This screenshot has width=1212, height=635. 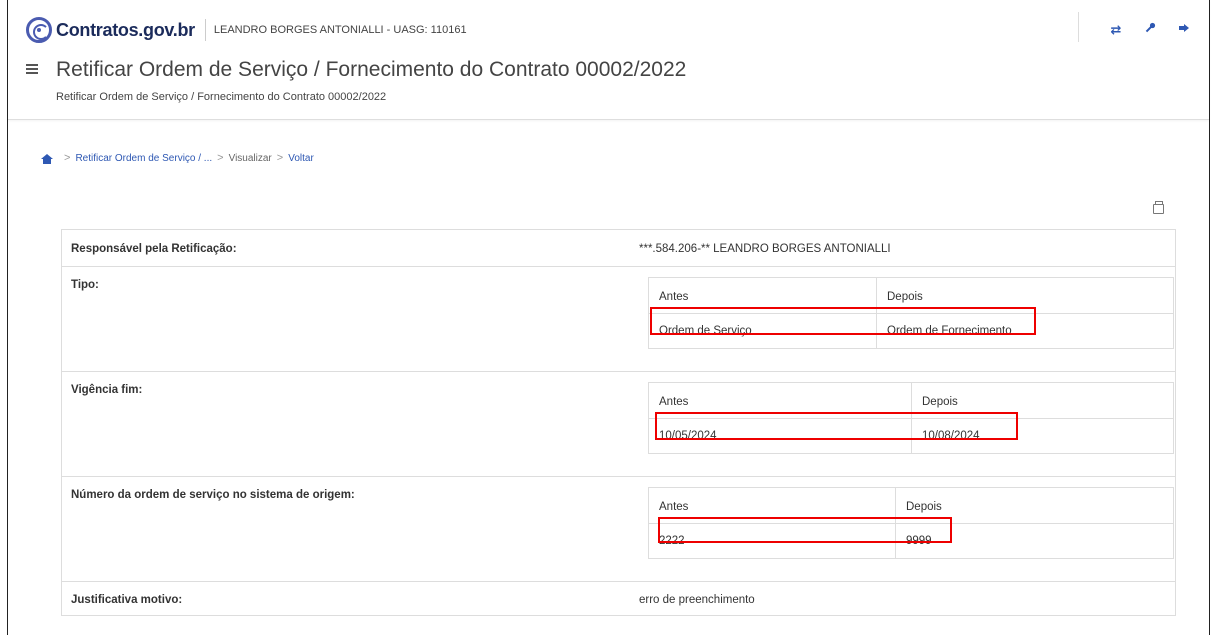 What do you see at coordinates (32, 69) in the screenshot?
I see `hamburger-menu-icon` at bounding box center [32, 69].